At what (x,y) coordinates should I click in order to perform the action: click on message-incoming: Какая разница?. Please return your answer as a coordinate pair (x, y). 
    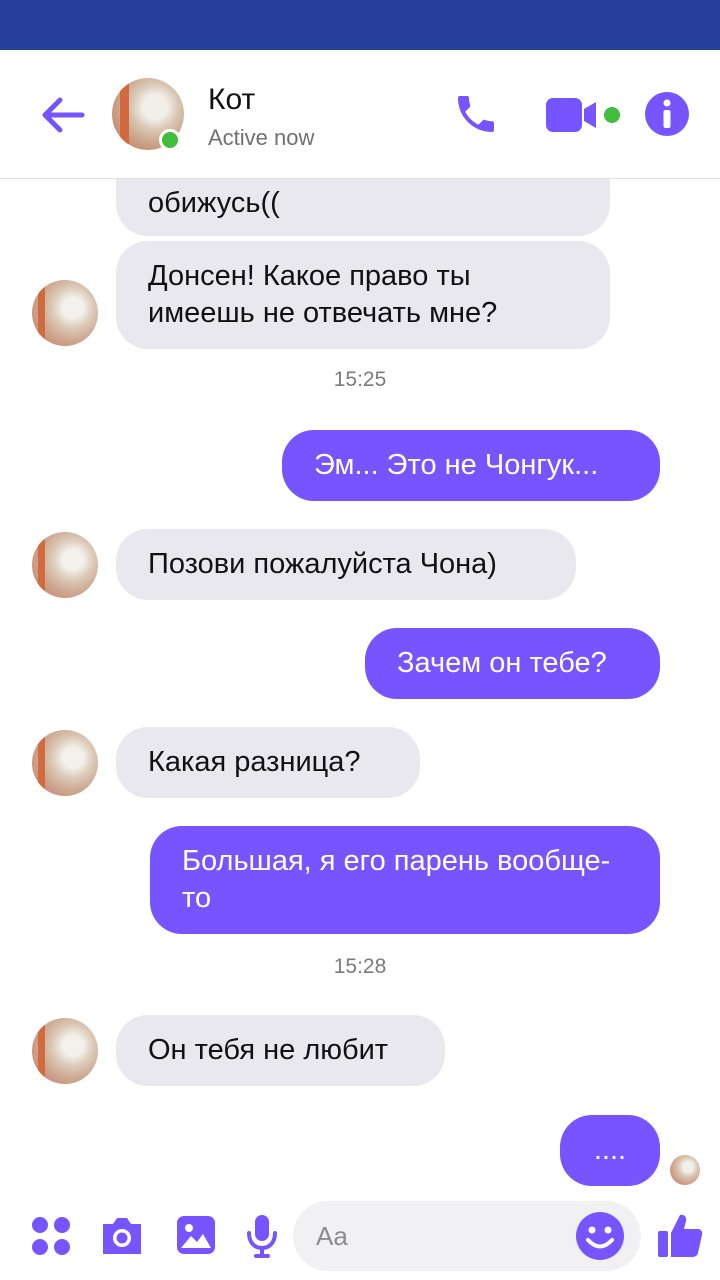
    Looking at the image, I should click on (268, 762).